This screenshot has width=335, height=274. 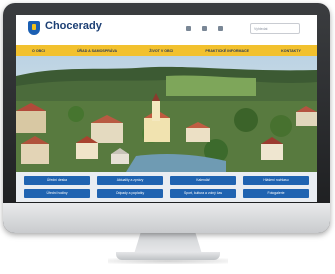 What do you see at coordinates (73, 26) in the screenshot?
I see `site-title: Chocerady` at bounding box center [73, 26].